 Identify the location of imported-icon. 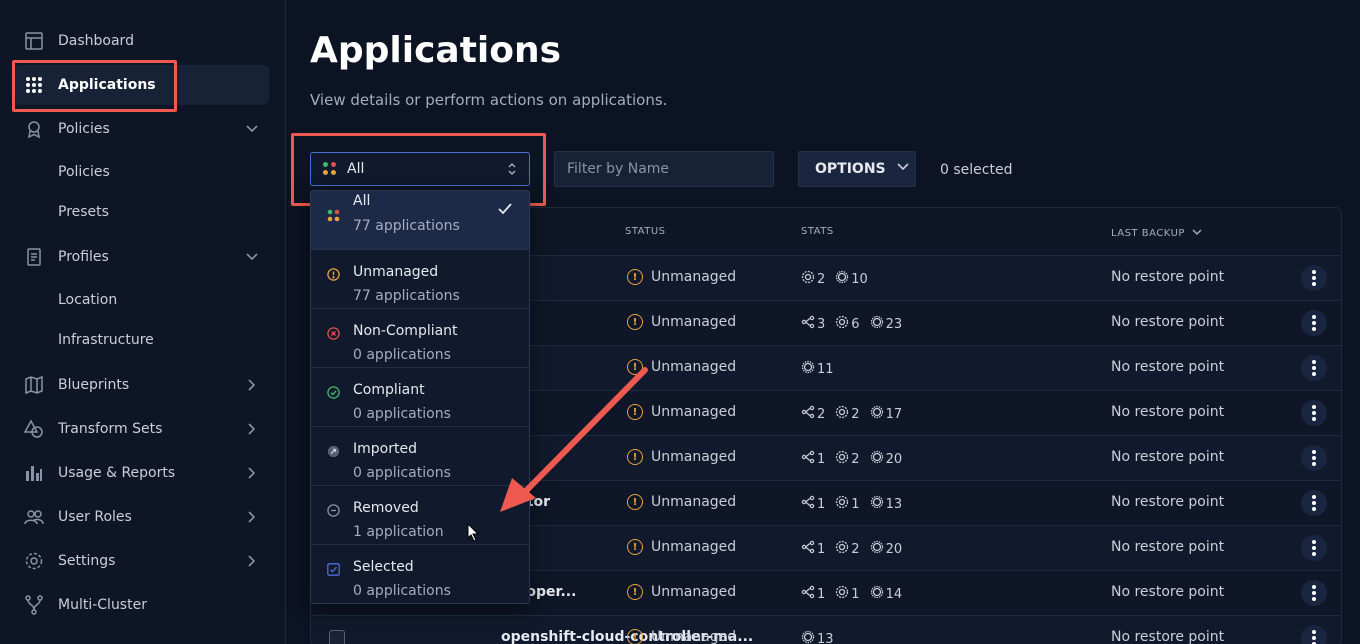
(333, 450).